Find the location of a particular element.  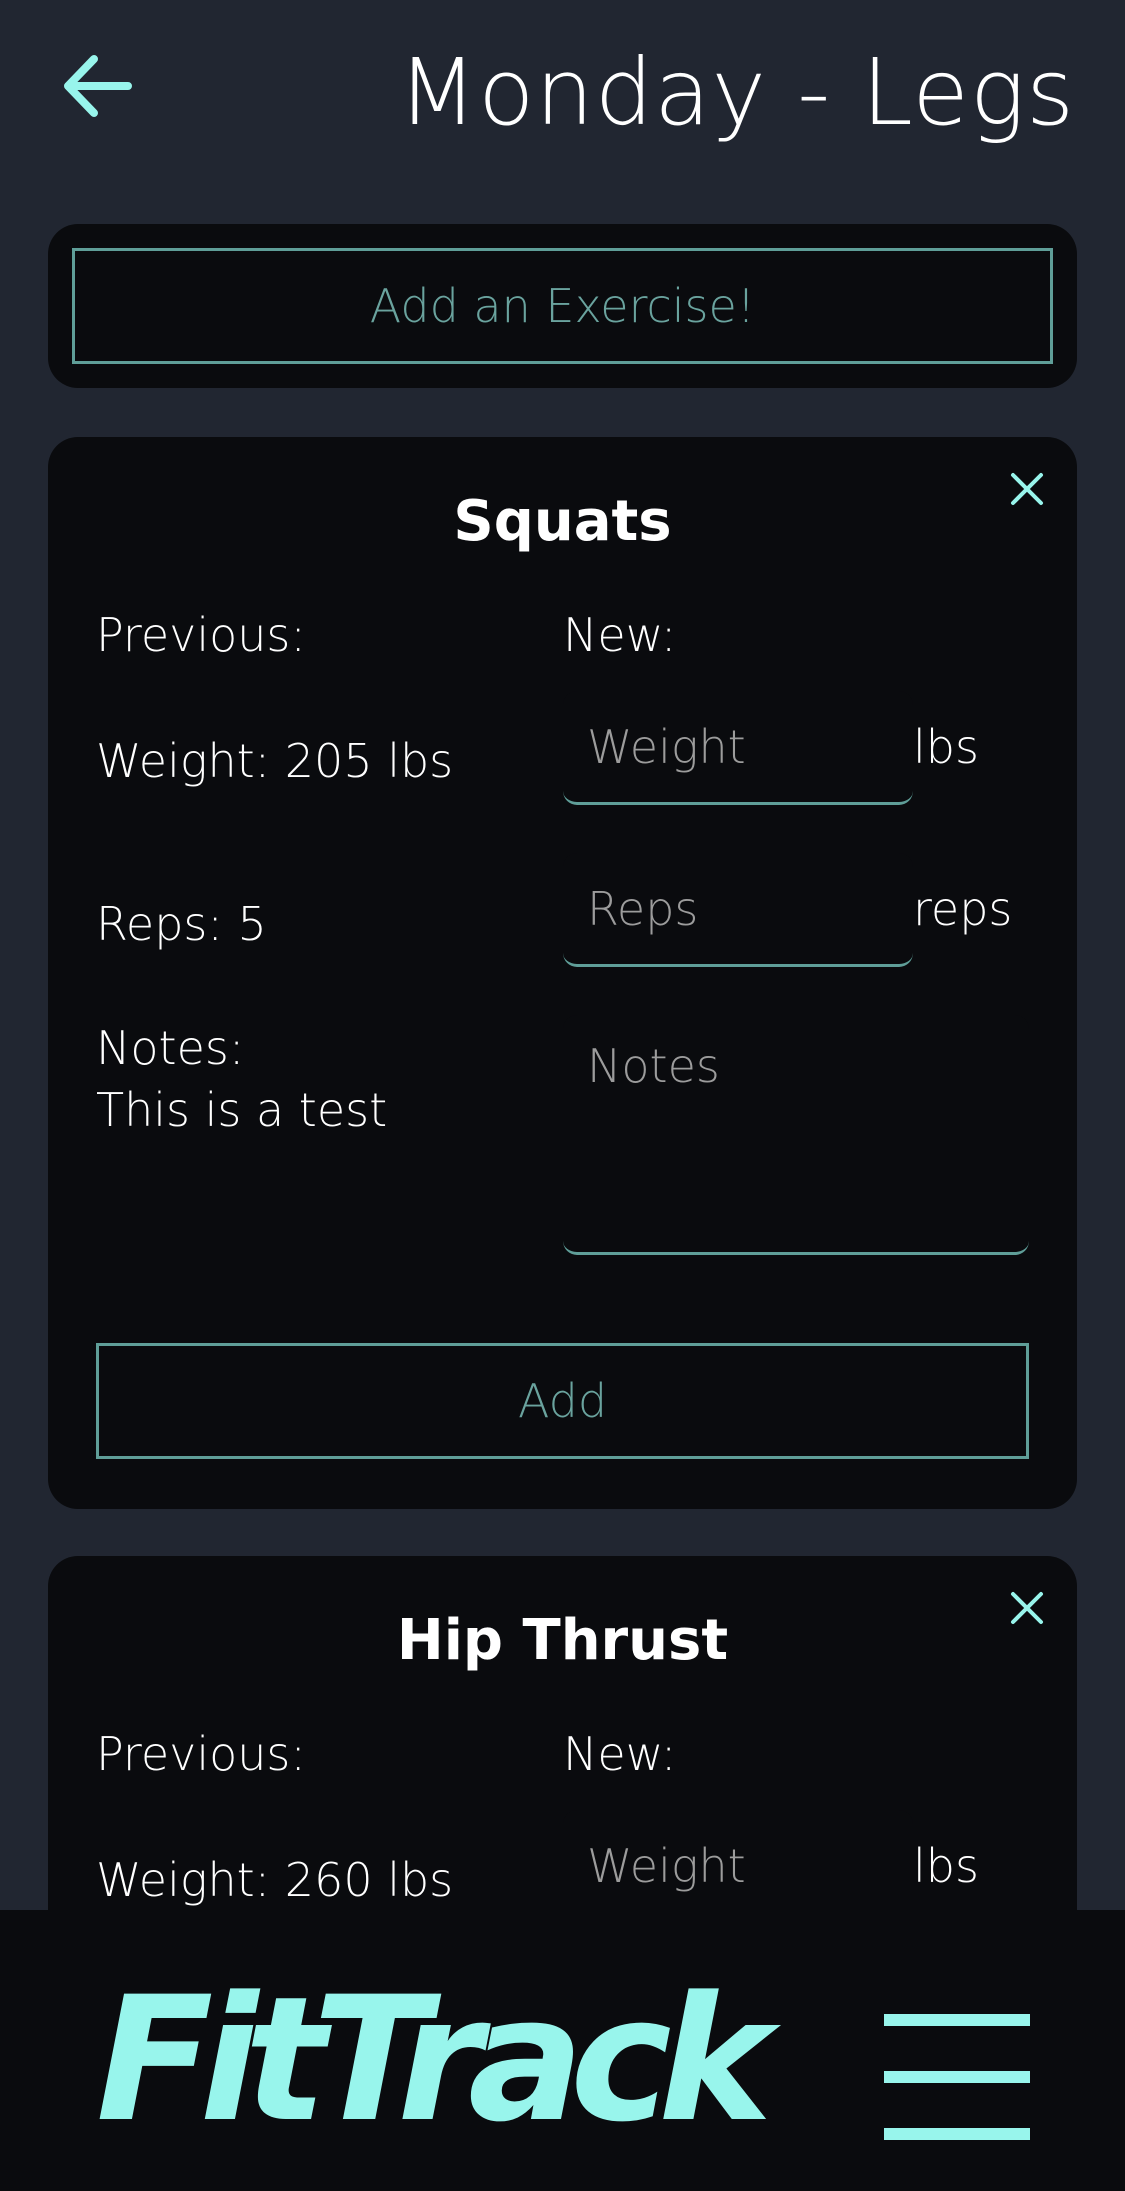

reps-input is located at coordinates (738, 910).